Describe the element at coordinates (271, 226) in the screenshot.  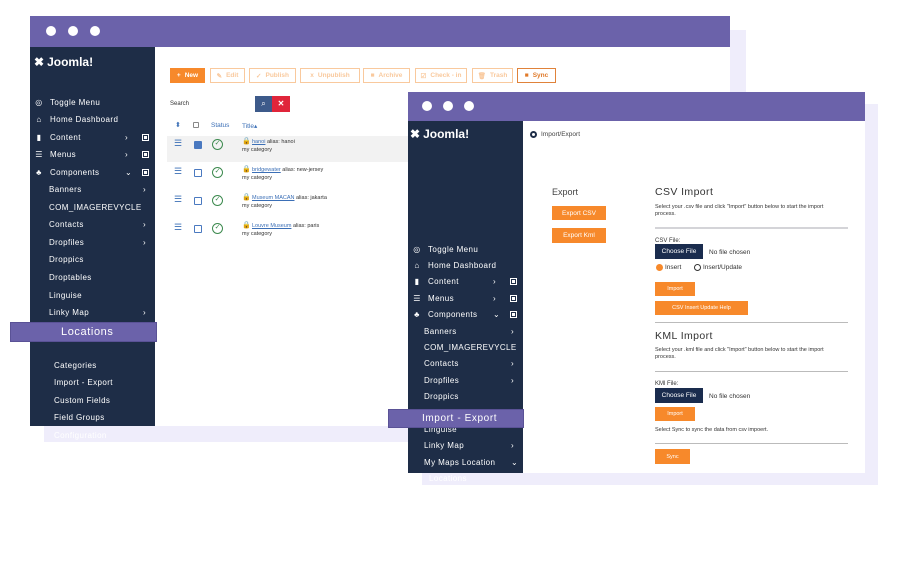
I see `location-link: Louvre Museum` at that location.